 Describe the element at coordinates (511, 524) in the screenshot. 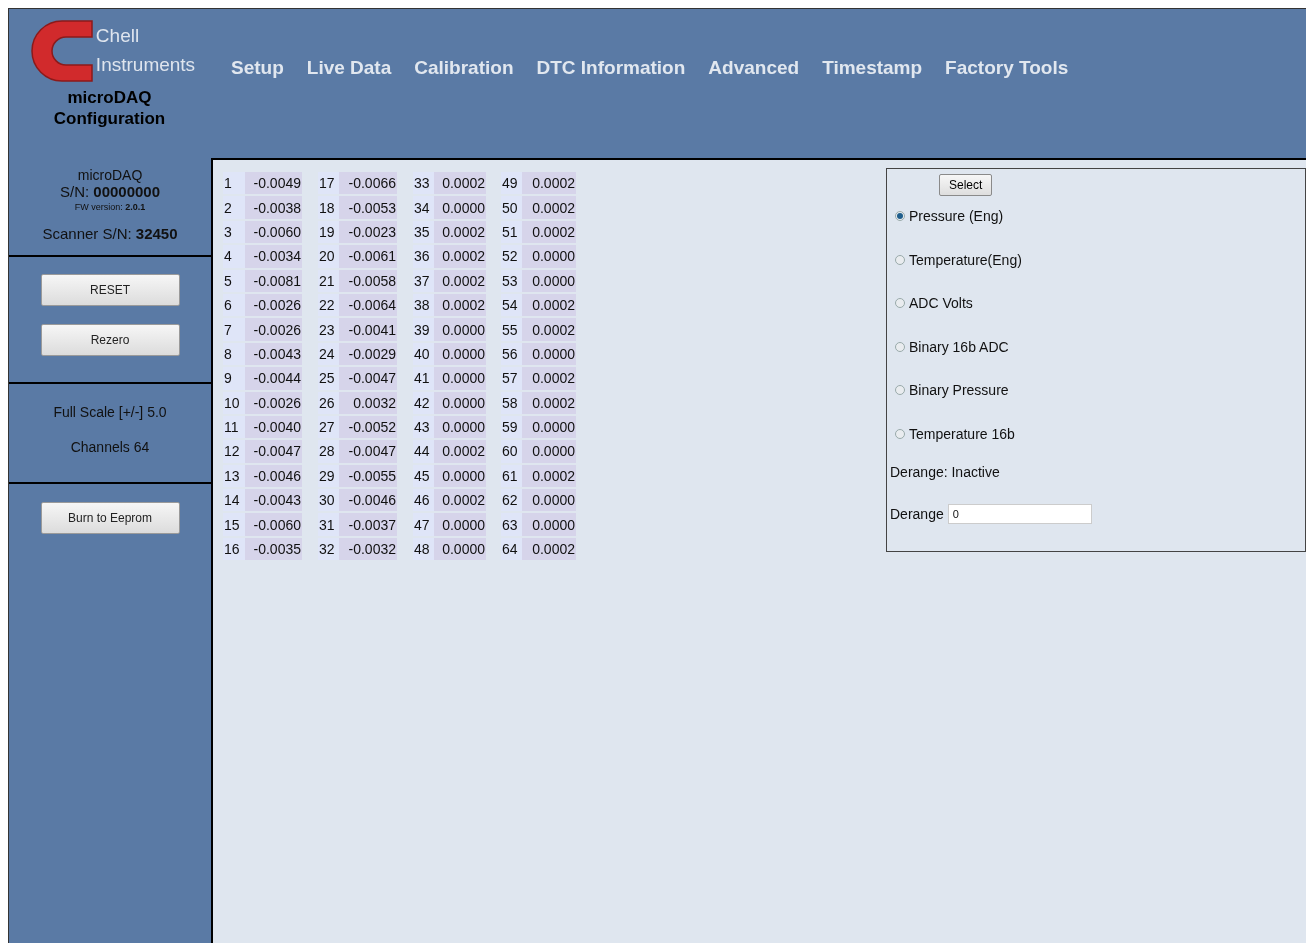

I see `channel-number: 63` at that location.